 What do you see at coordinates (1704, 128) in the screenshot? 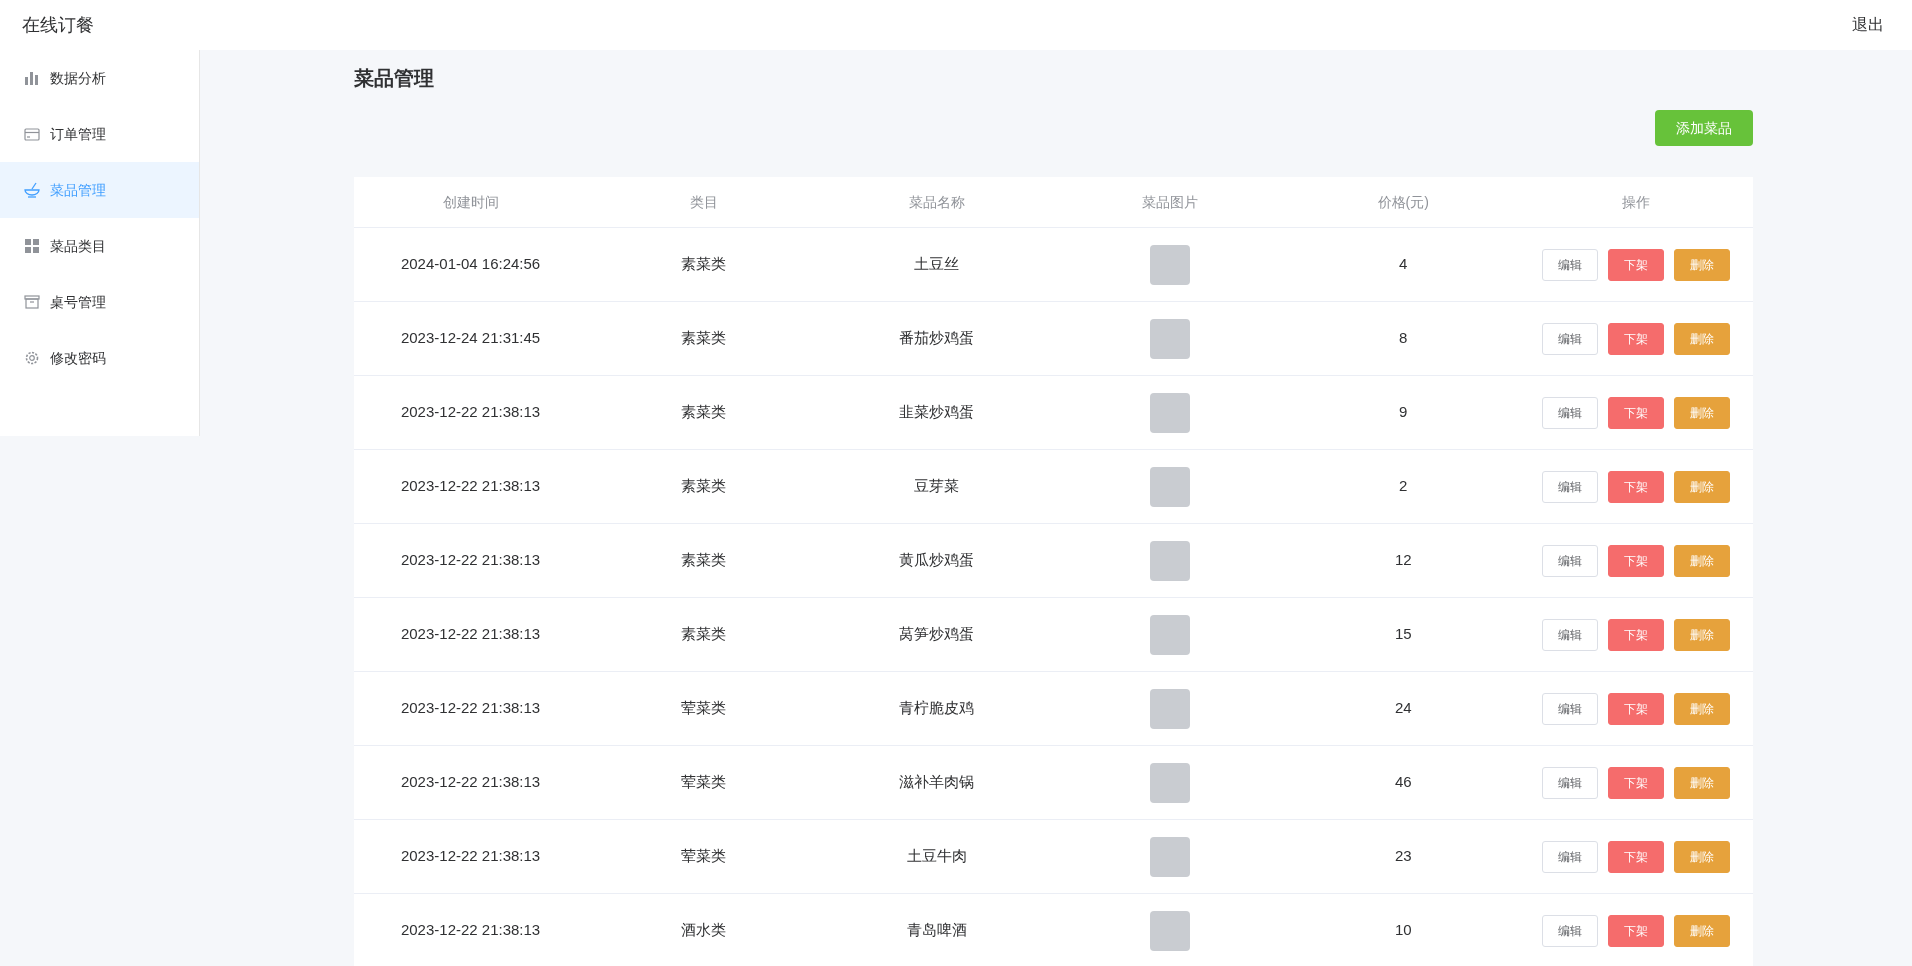
I see `add-dish-button: 添加菜品` at bounding box center [1704, 128].